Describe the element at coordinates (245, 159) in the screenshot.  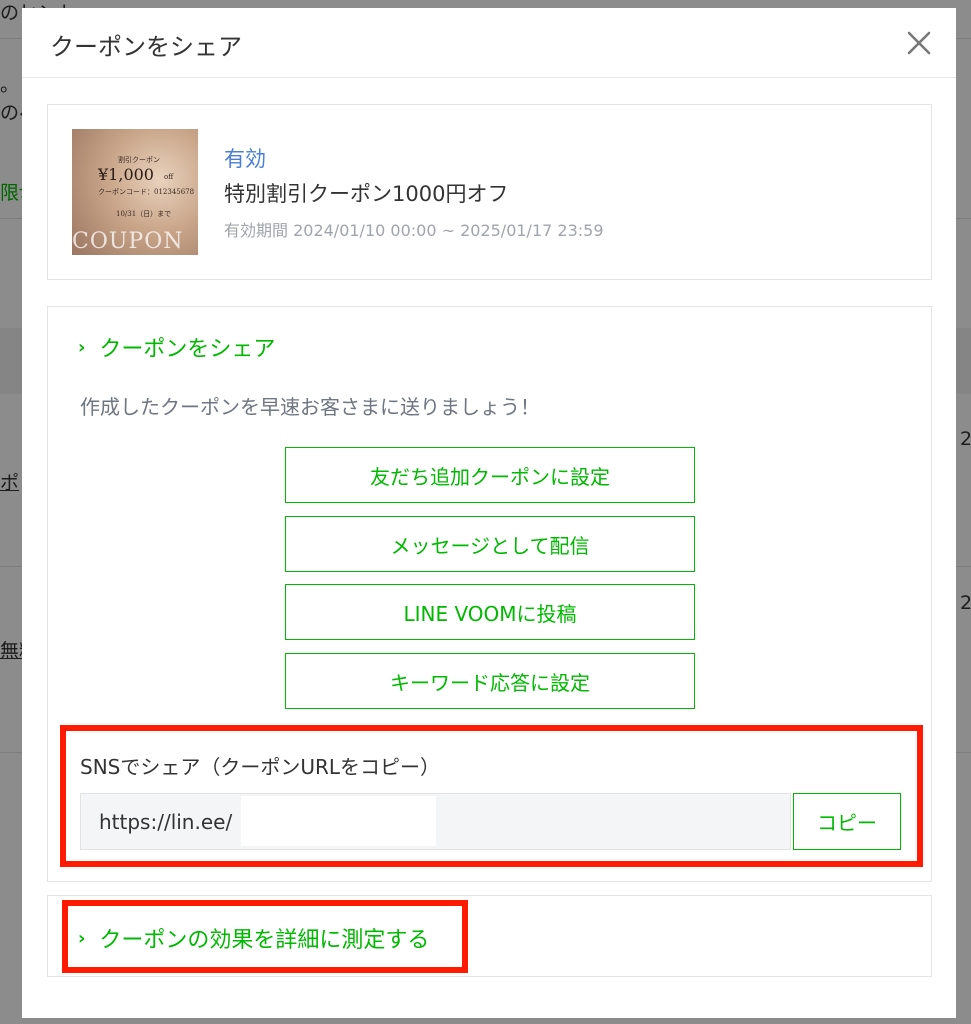
I see `status-badge: 有効` at that location.